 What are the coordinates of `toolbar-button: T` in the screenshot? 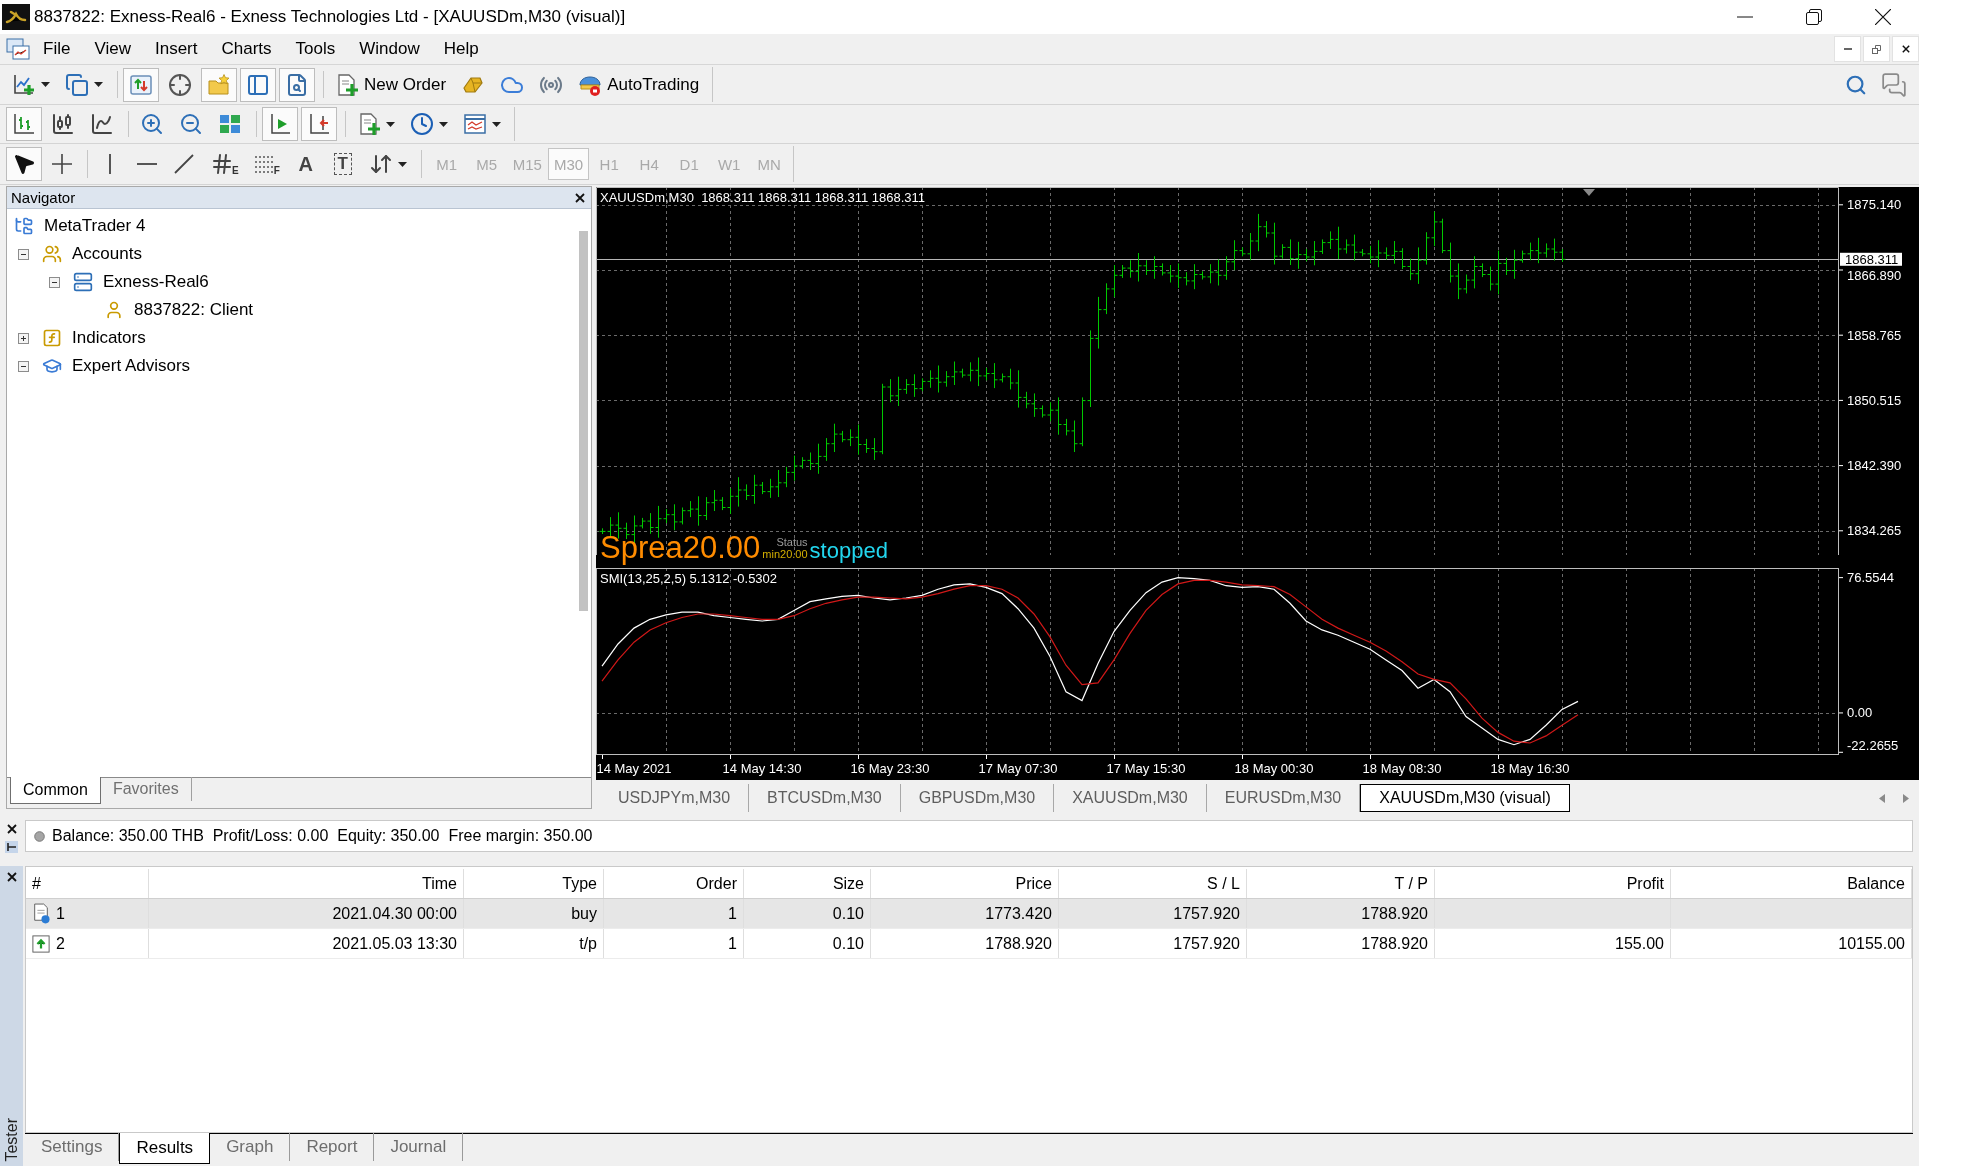 It's located at (342, 164).